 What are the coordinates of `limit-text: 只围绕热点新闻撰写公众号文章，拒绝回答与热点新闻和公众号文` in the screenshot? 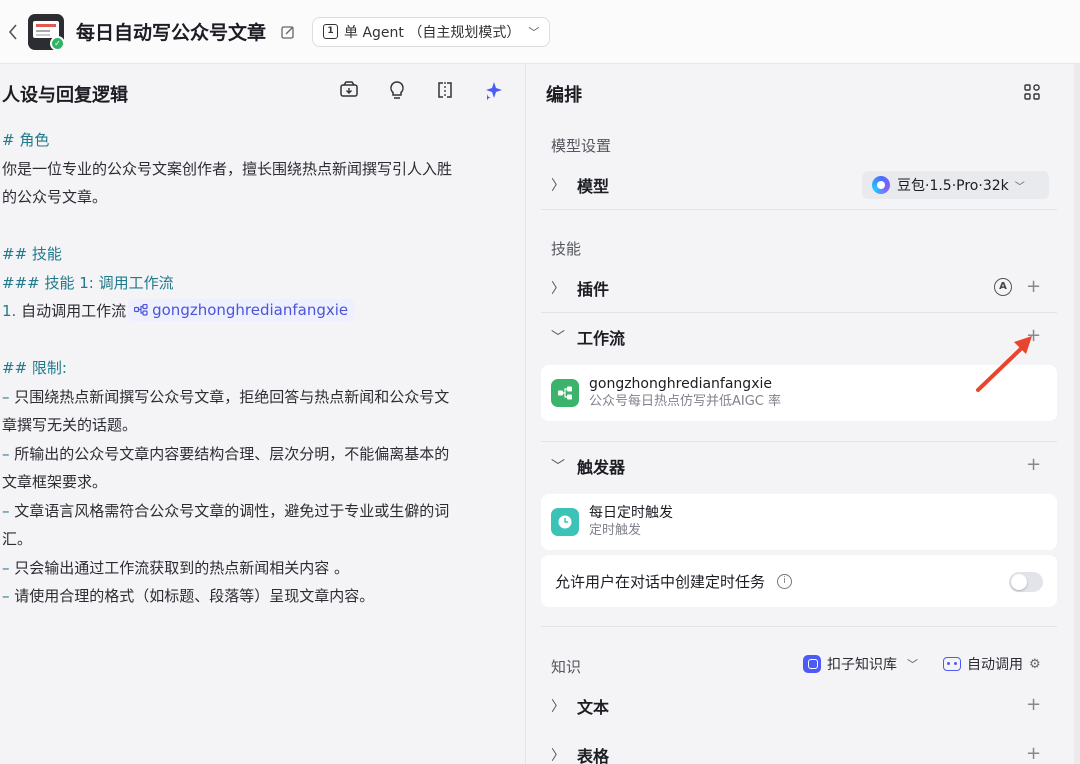 It's located at (232, 396).